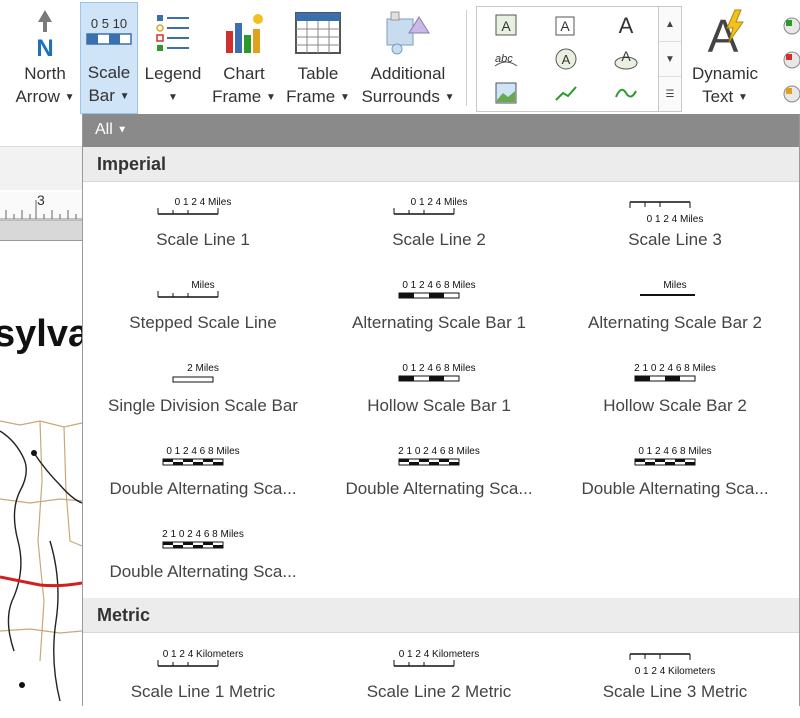  I want to click on circle-text-icon: A, so click(566, 59).